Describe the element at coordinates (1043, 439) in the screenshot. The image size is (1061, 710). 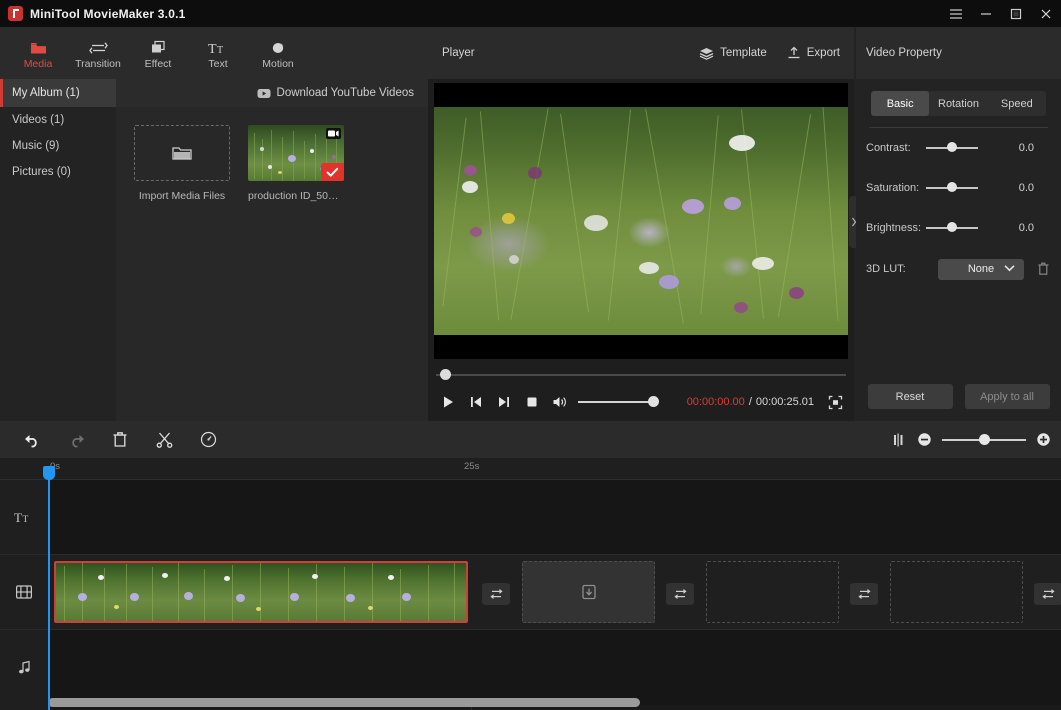
I see `zoom-in-button` at that location.